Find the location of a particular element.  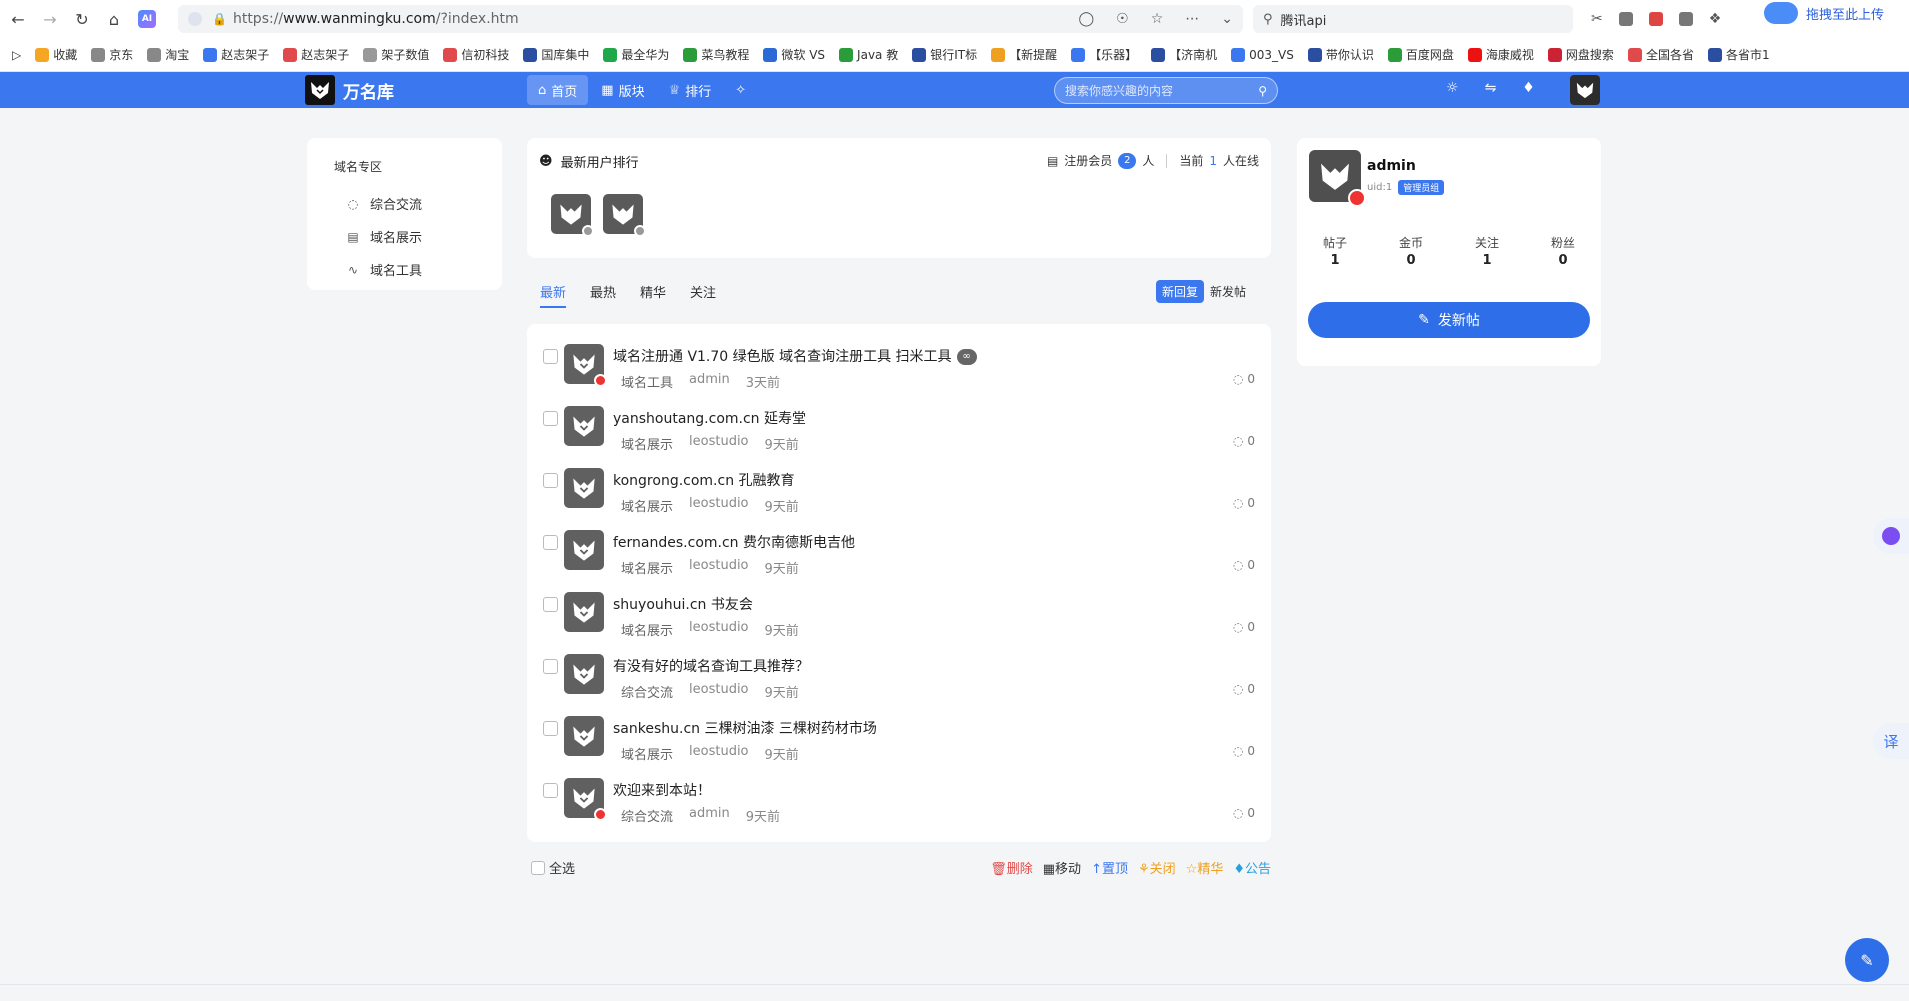

bookmark-item: 信初科技 is located at coordinates (476, 54).